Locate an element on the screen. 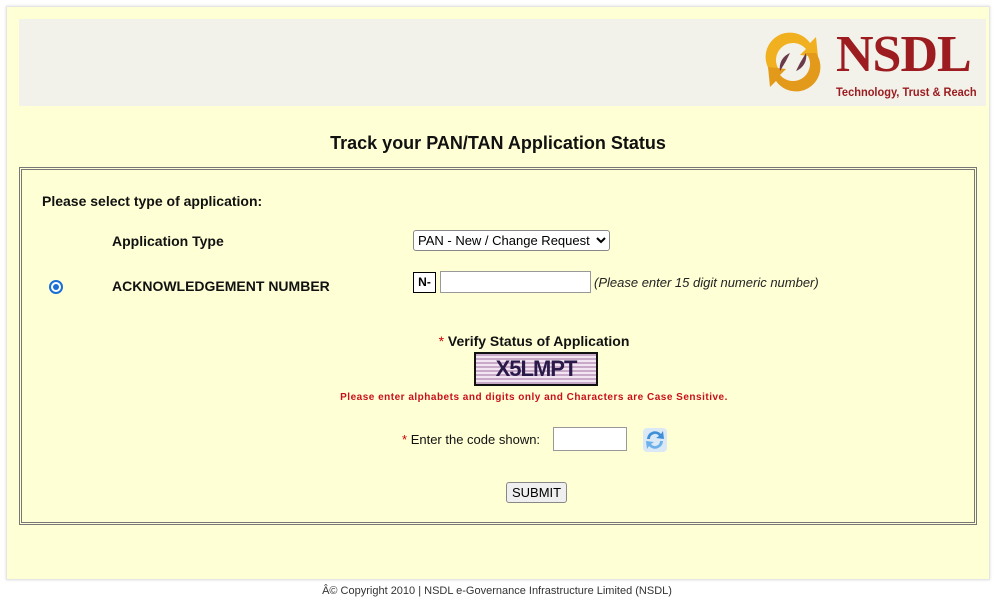 This screenshot has width=1000, height=605. code-label-wrap: * Enter the code shown: is located at coordinates (471, 439).